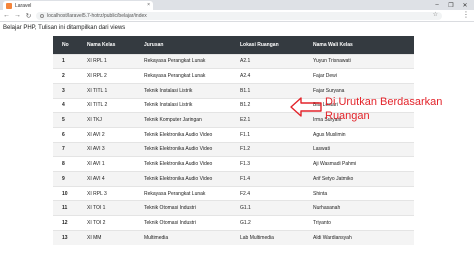  Describe the element at coordinates (267, 134) in the screenshot. I see `cell-lokasi-ruangan: F1.1` at that location.